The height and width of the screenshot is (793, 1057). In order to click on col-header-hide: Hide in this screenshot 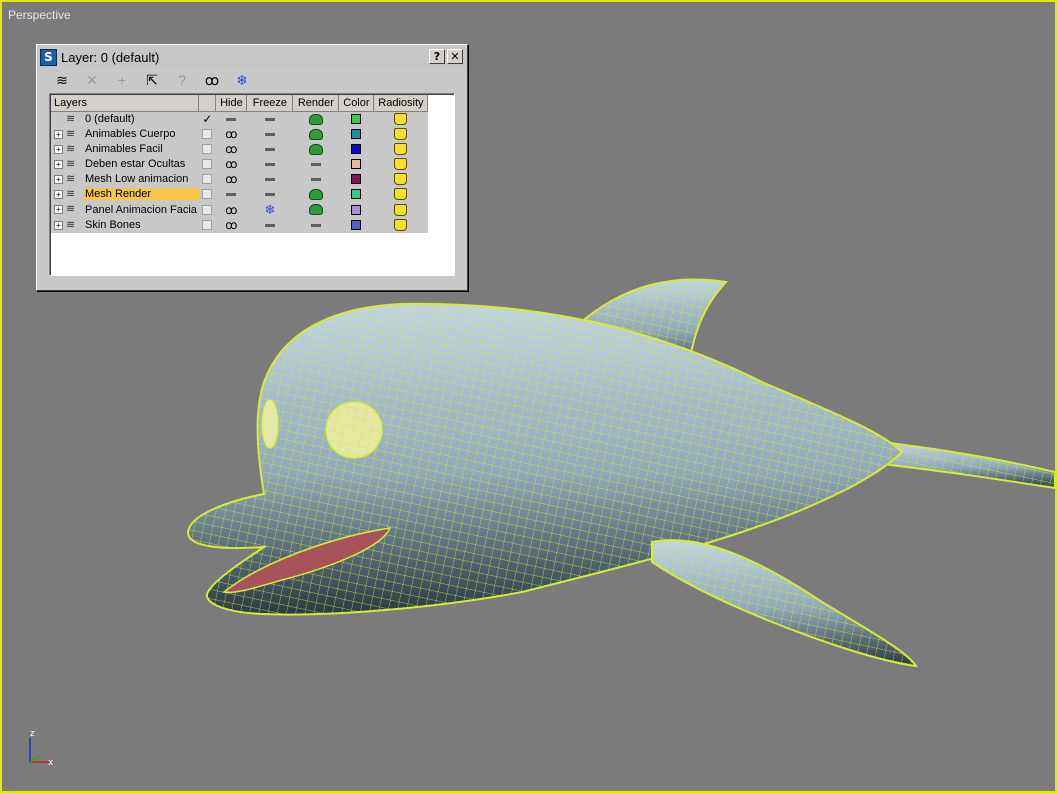, I will do `click(231, 103)`.